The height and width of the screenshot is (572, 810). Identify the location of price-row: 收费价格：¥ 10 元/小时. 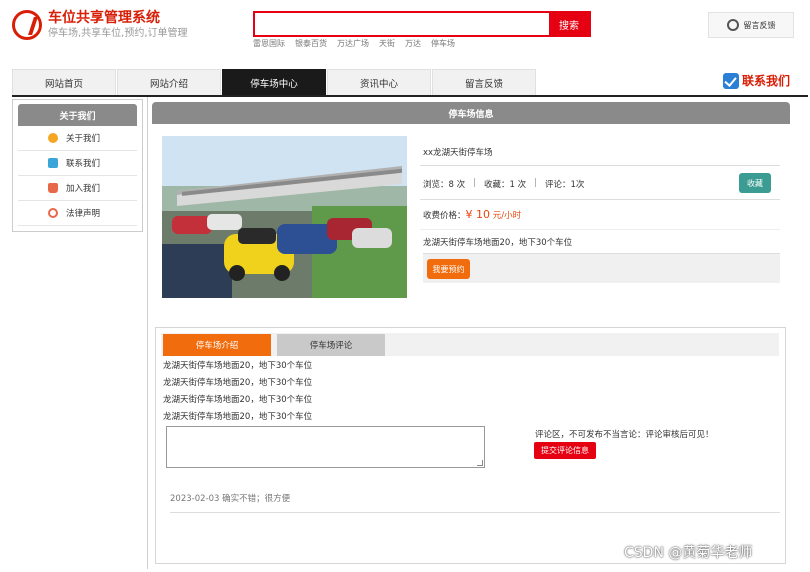
(472, 214).